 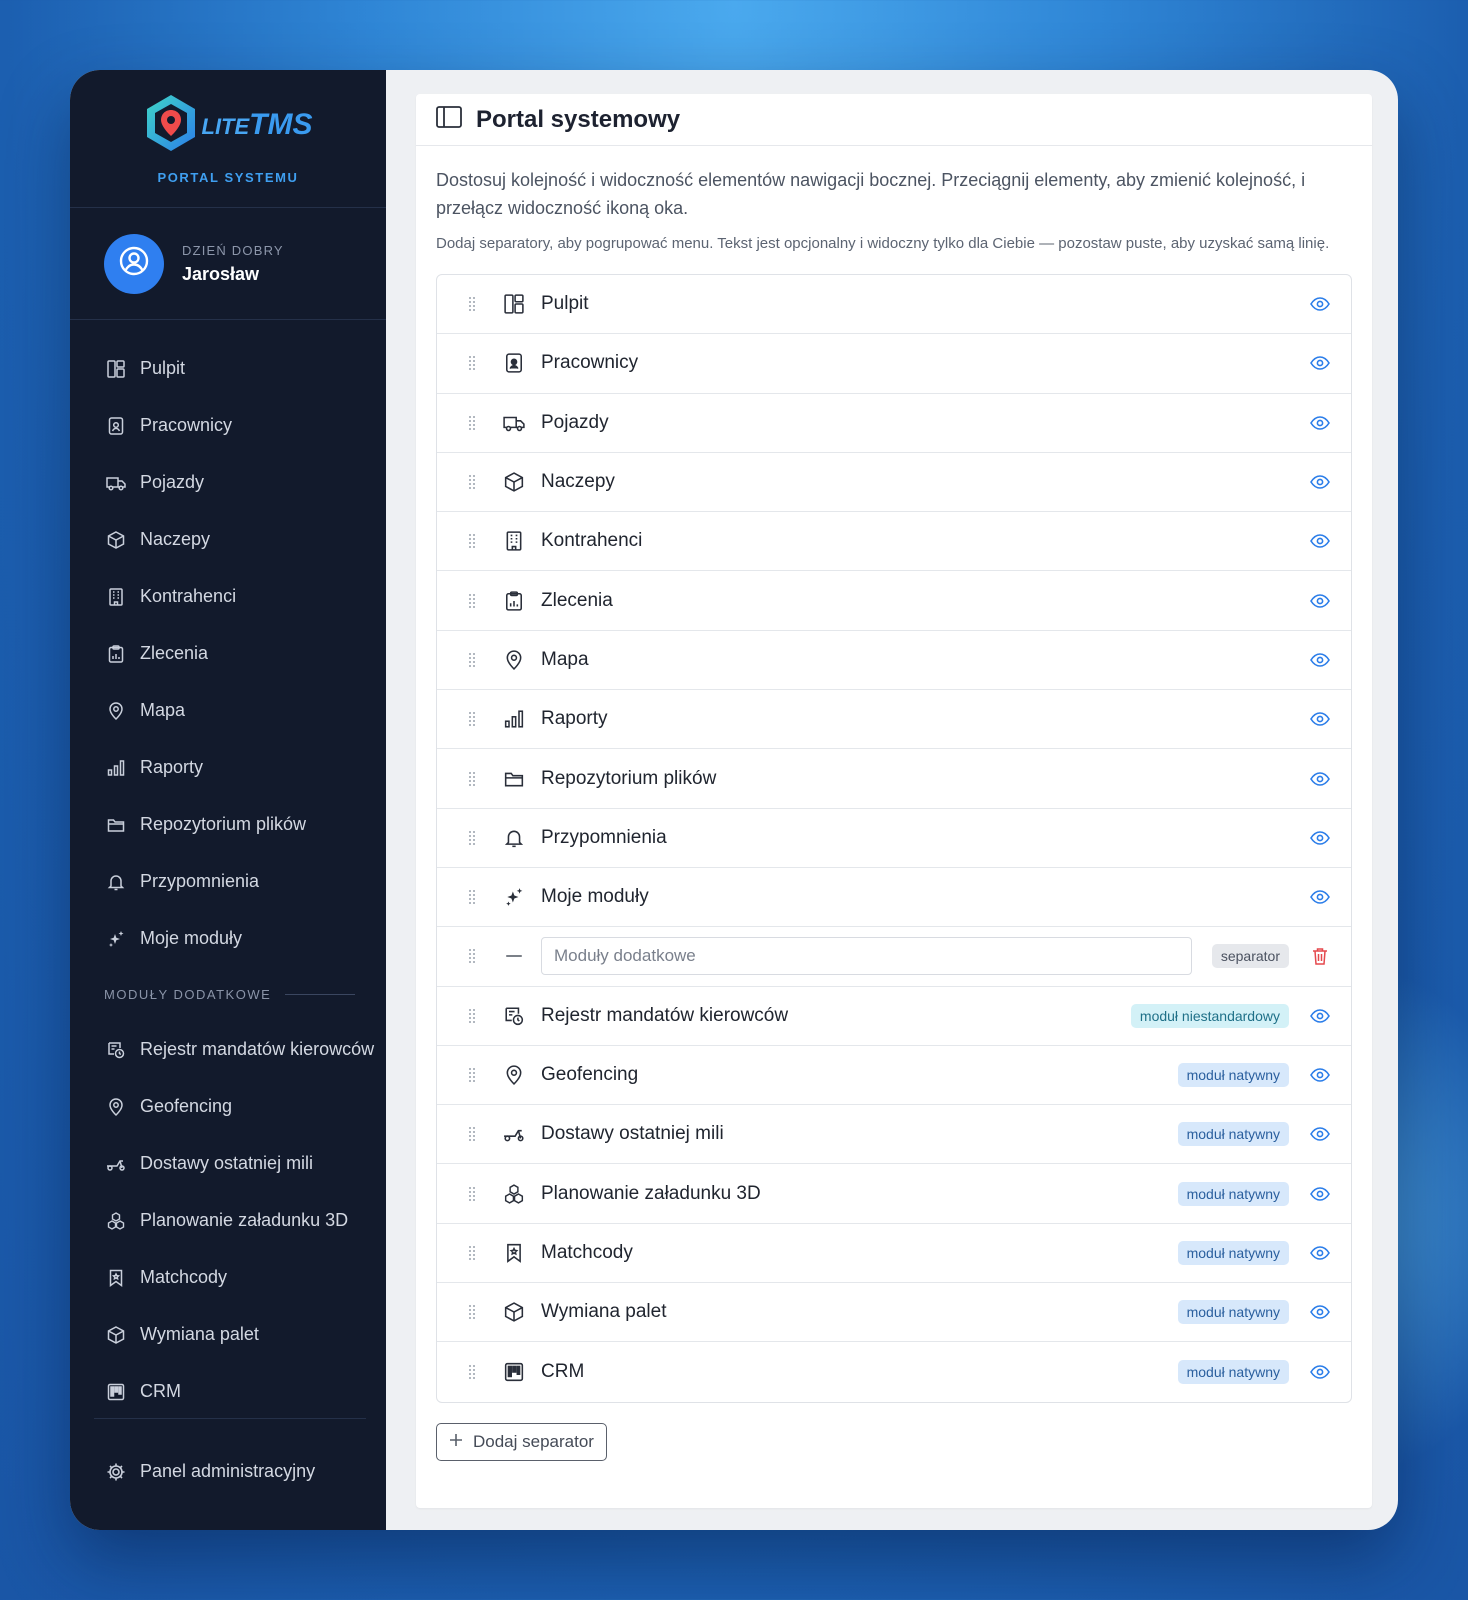 What do you see at coordinates (894, 1076) in the screenshot?
I see `list-item: Geofencing moduł natywny` at bounding box center [894, 1076].